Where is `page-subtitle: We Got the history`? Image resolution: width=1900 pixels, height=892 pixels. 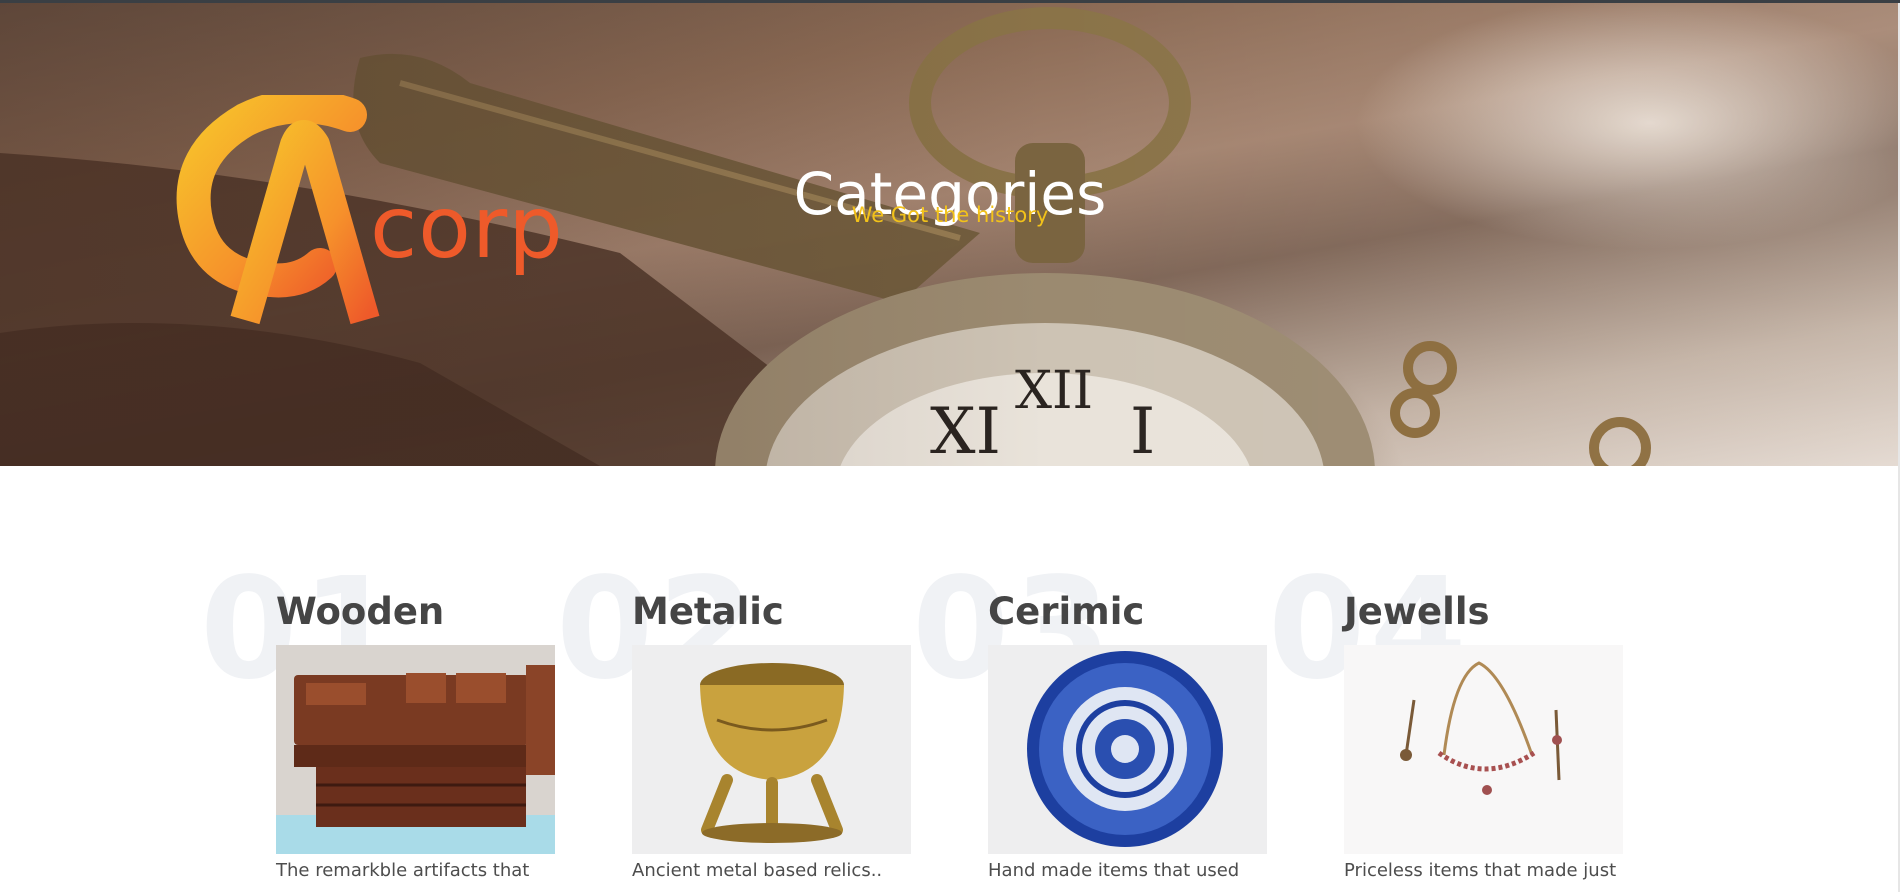 page-subtitle: We Got the history is located at coordinates (950, 215).